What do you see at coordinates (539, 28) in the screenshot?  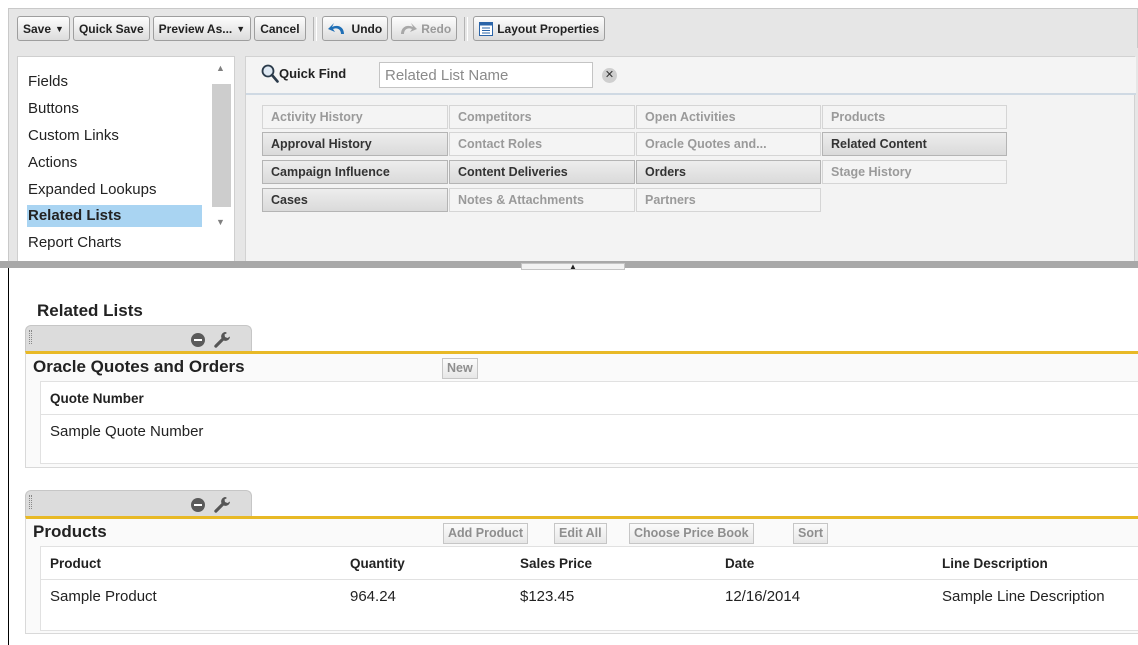 I see `layout-properties-button: Layout Properties` at bounding box center [539, 28].